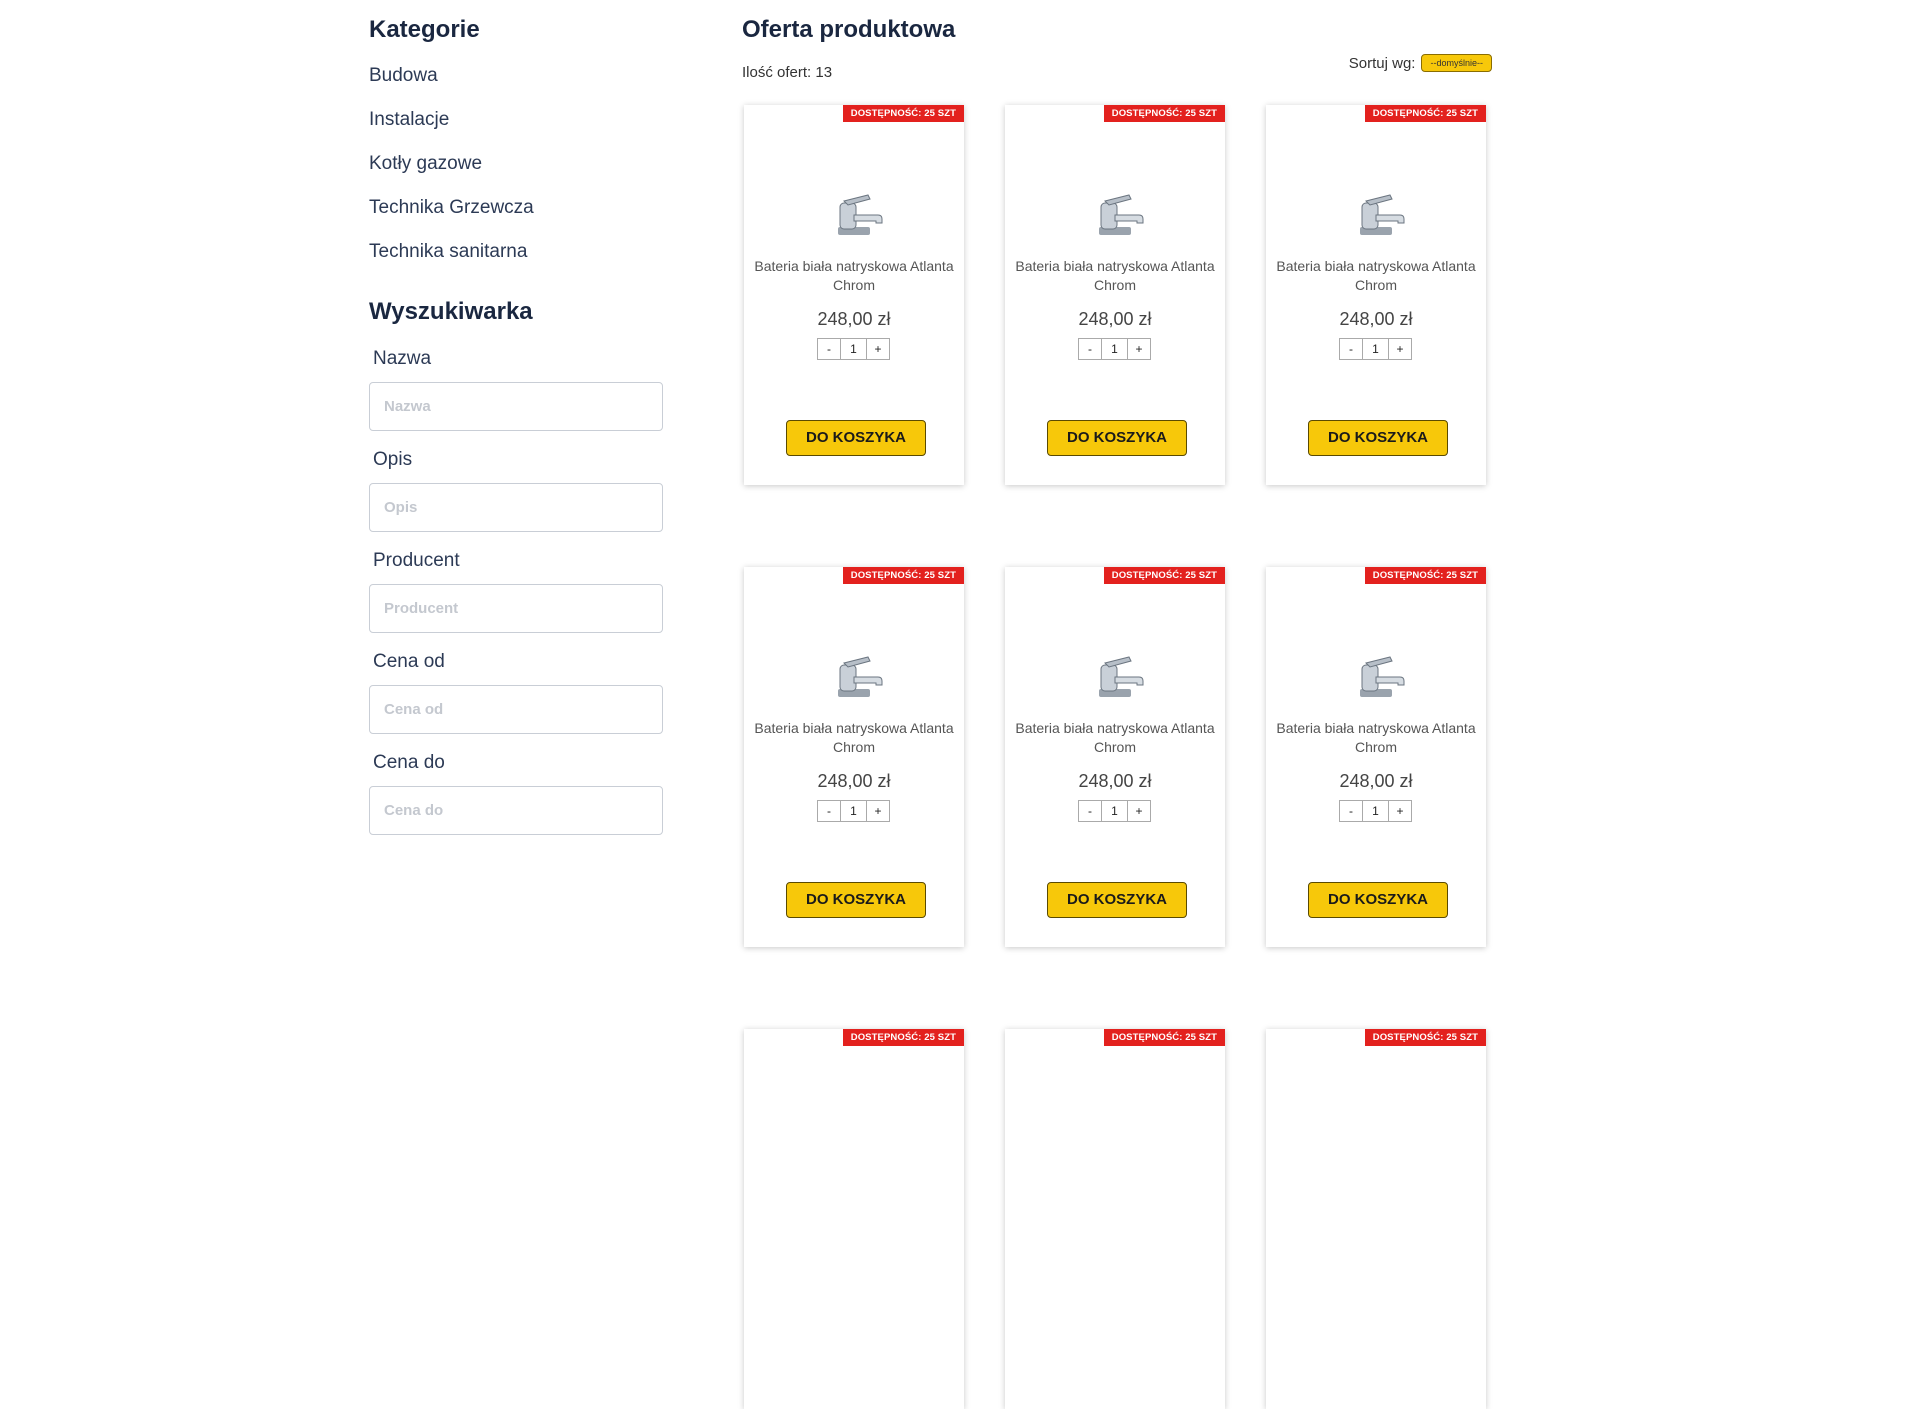 This screenshot has width=1920, height=1409. I want to click on field-producer: Producent, so click(519, 589).